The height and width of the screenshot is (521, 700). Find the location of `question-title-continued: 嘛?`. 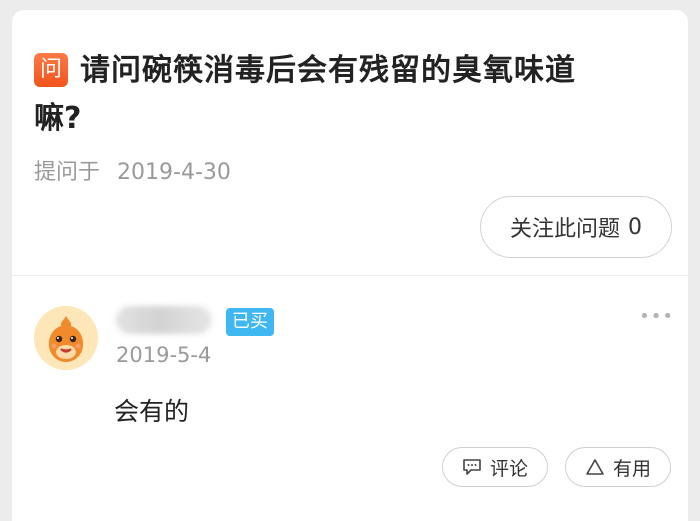

question-title-continued: 嘛? is located at coordinates (58, 118).